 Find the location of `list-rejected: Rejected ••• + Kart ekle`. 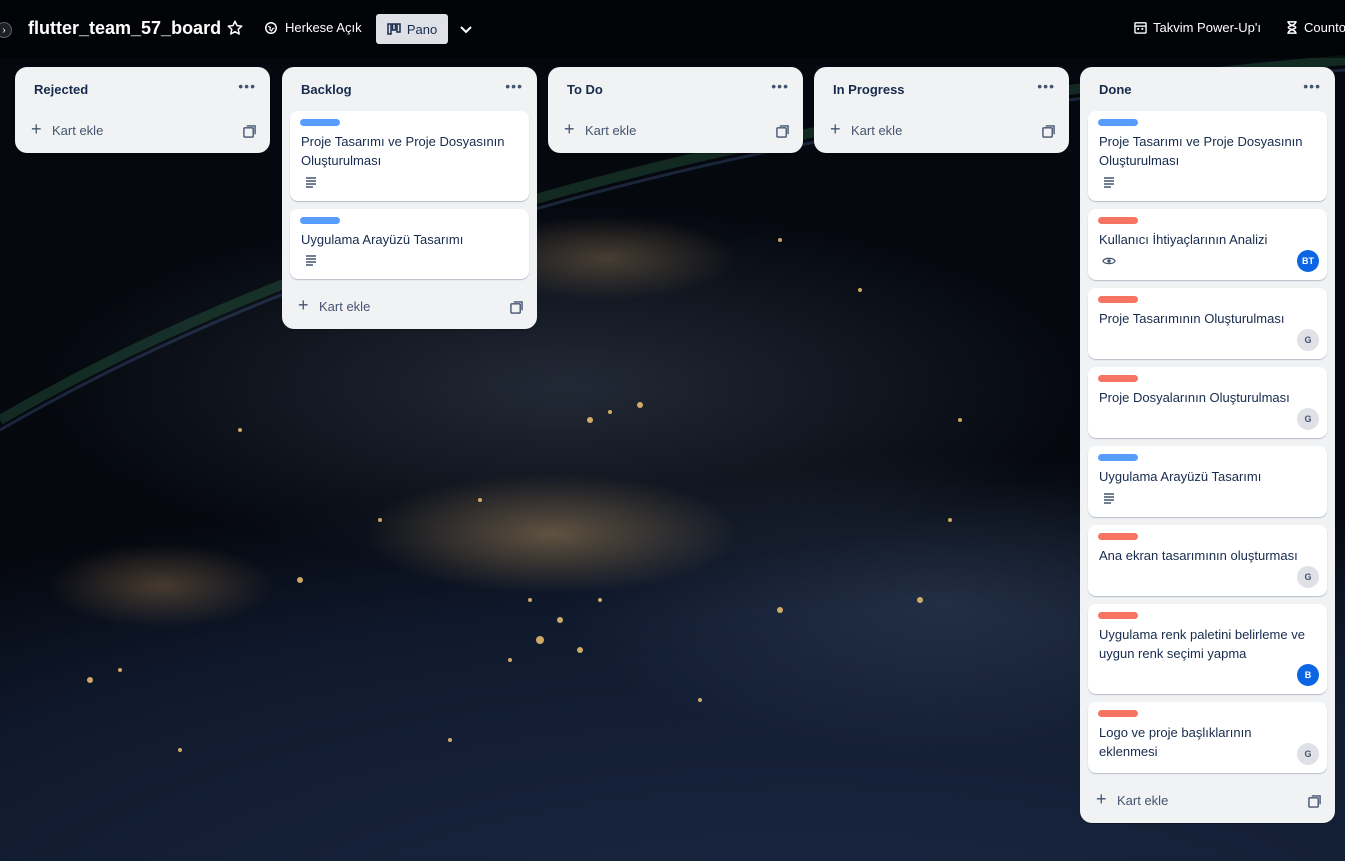

list-rejected: Rejected ••• + Kart ekle is located at coordinates (142, 110).